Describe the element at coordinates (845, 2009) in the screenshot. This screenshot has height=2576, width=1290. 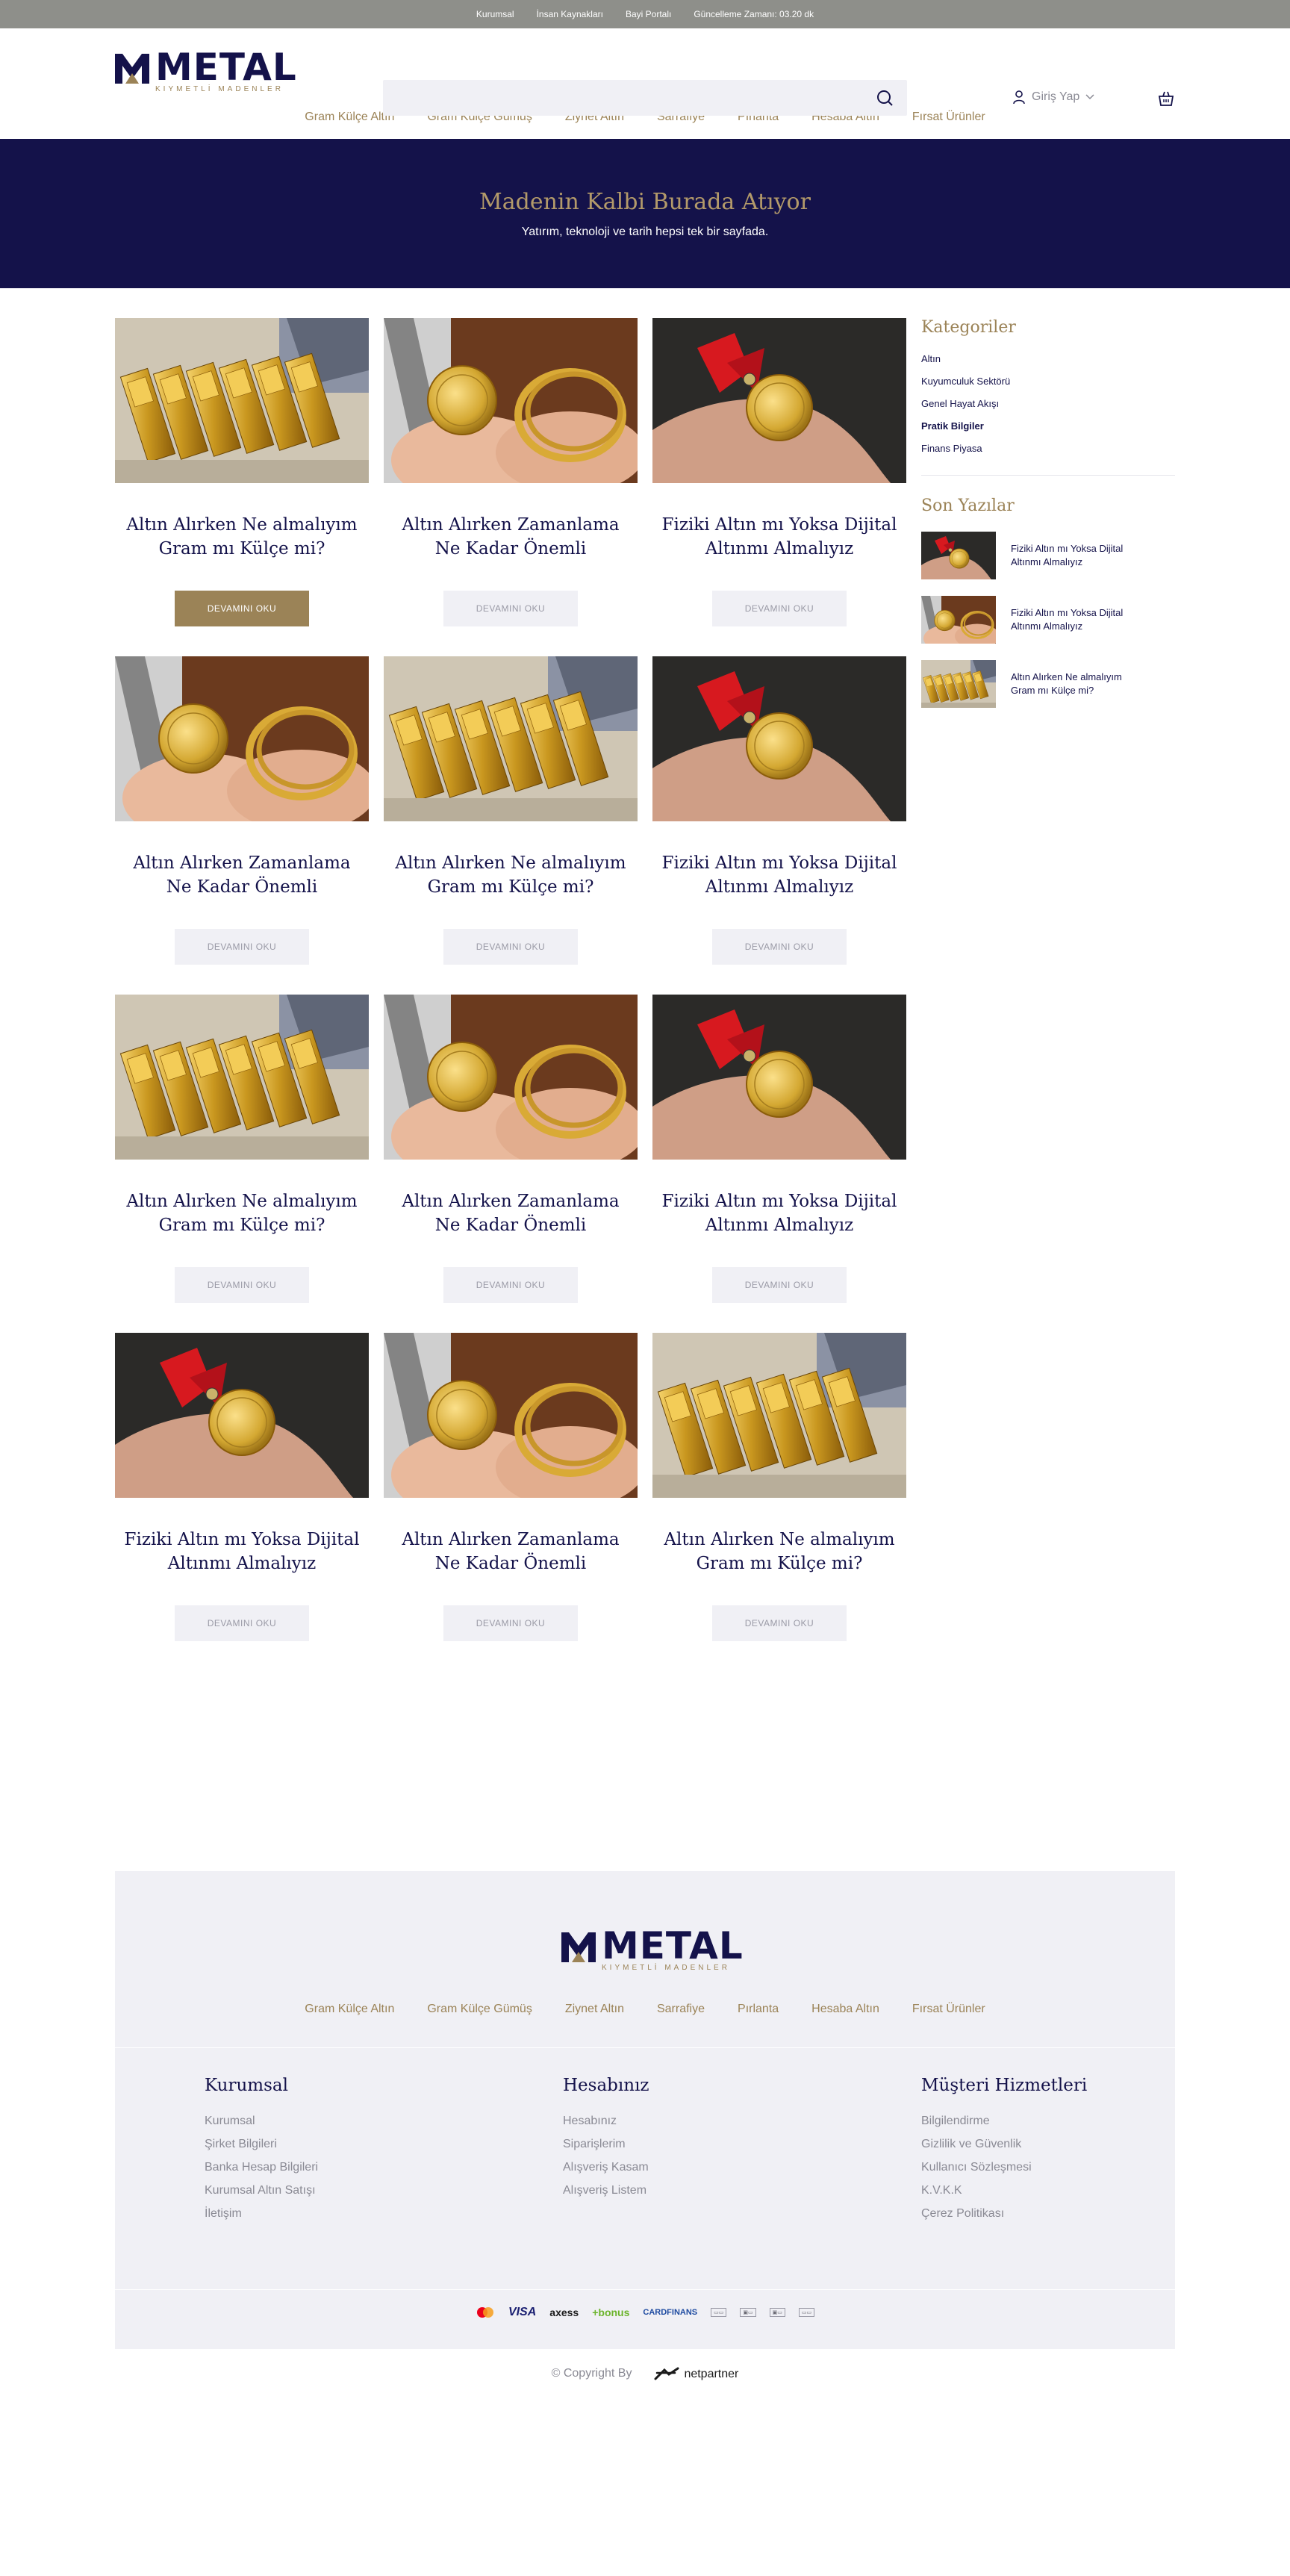
I see `footer-nav-gold-account: Hesaba Altın` at that location.